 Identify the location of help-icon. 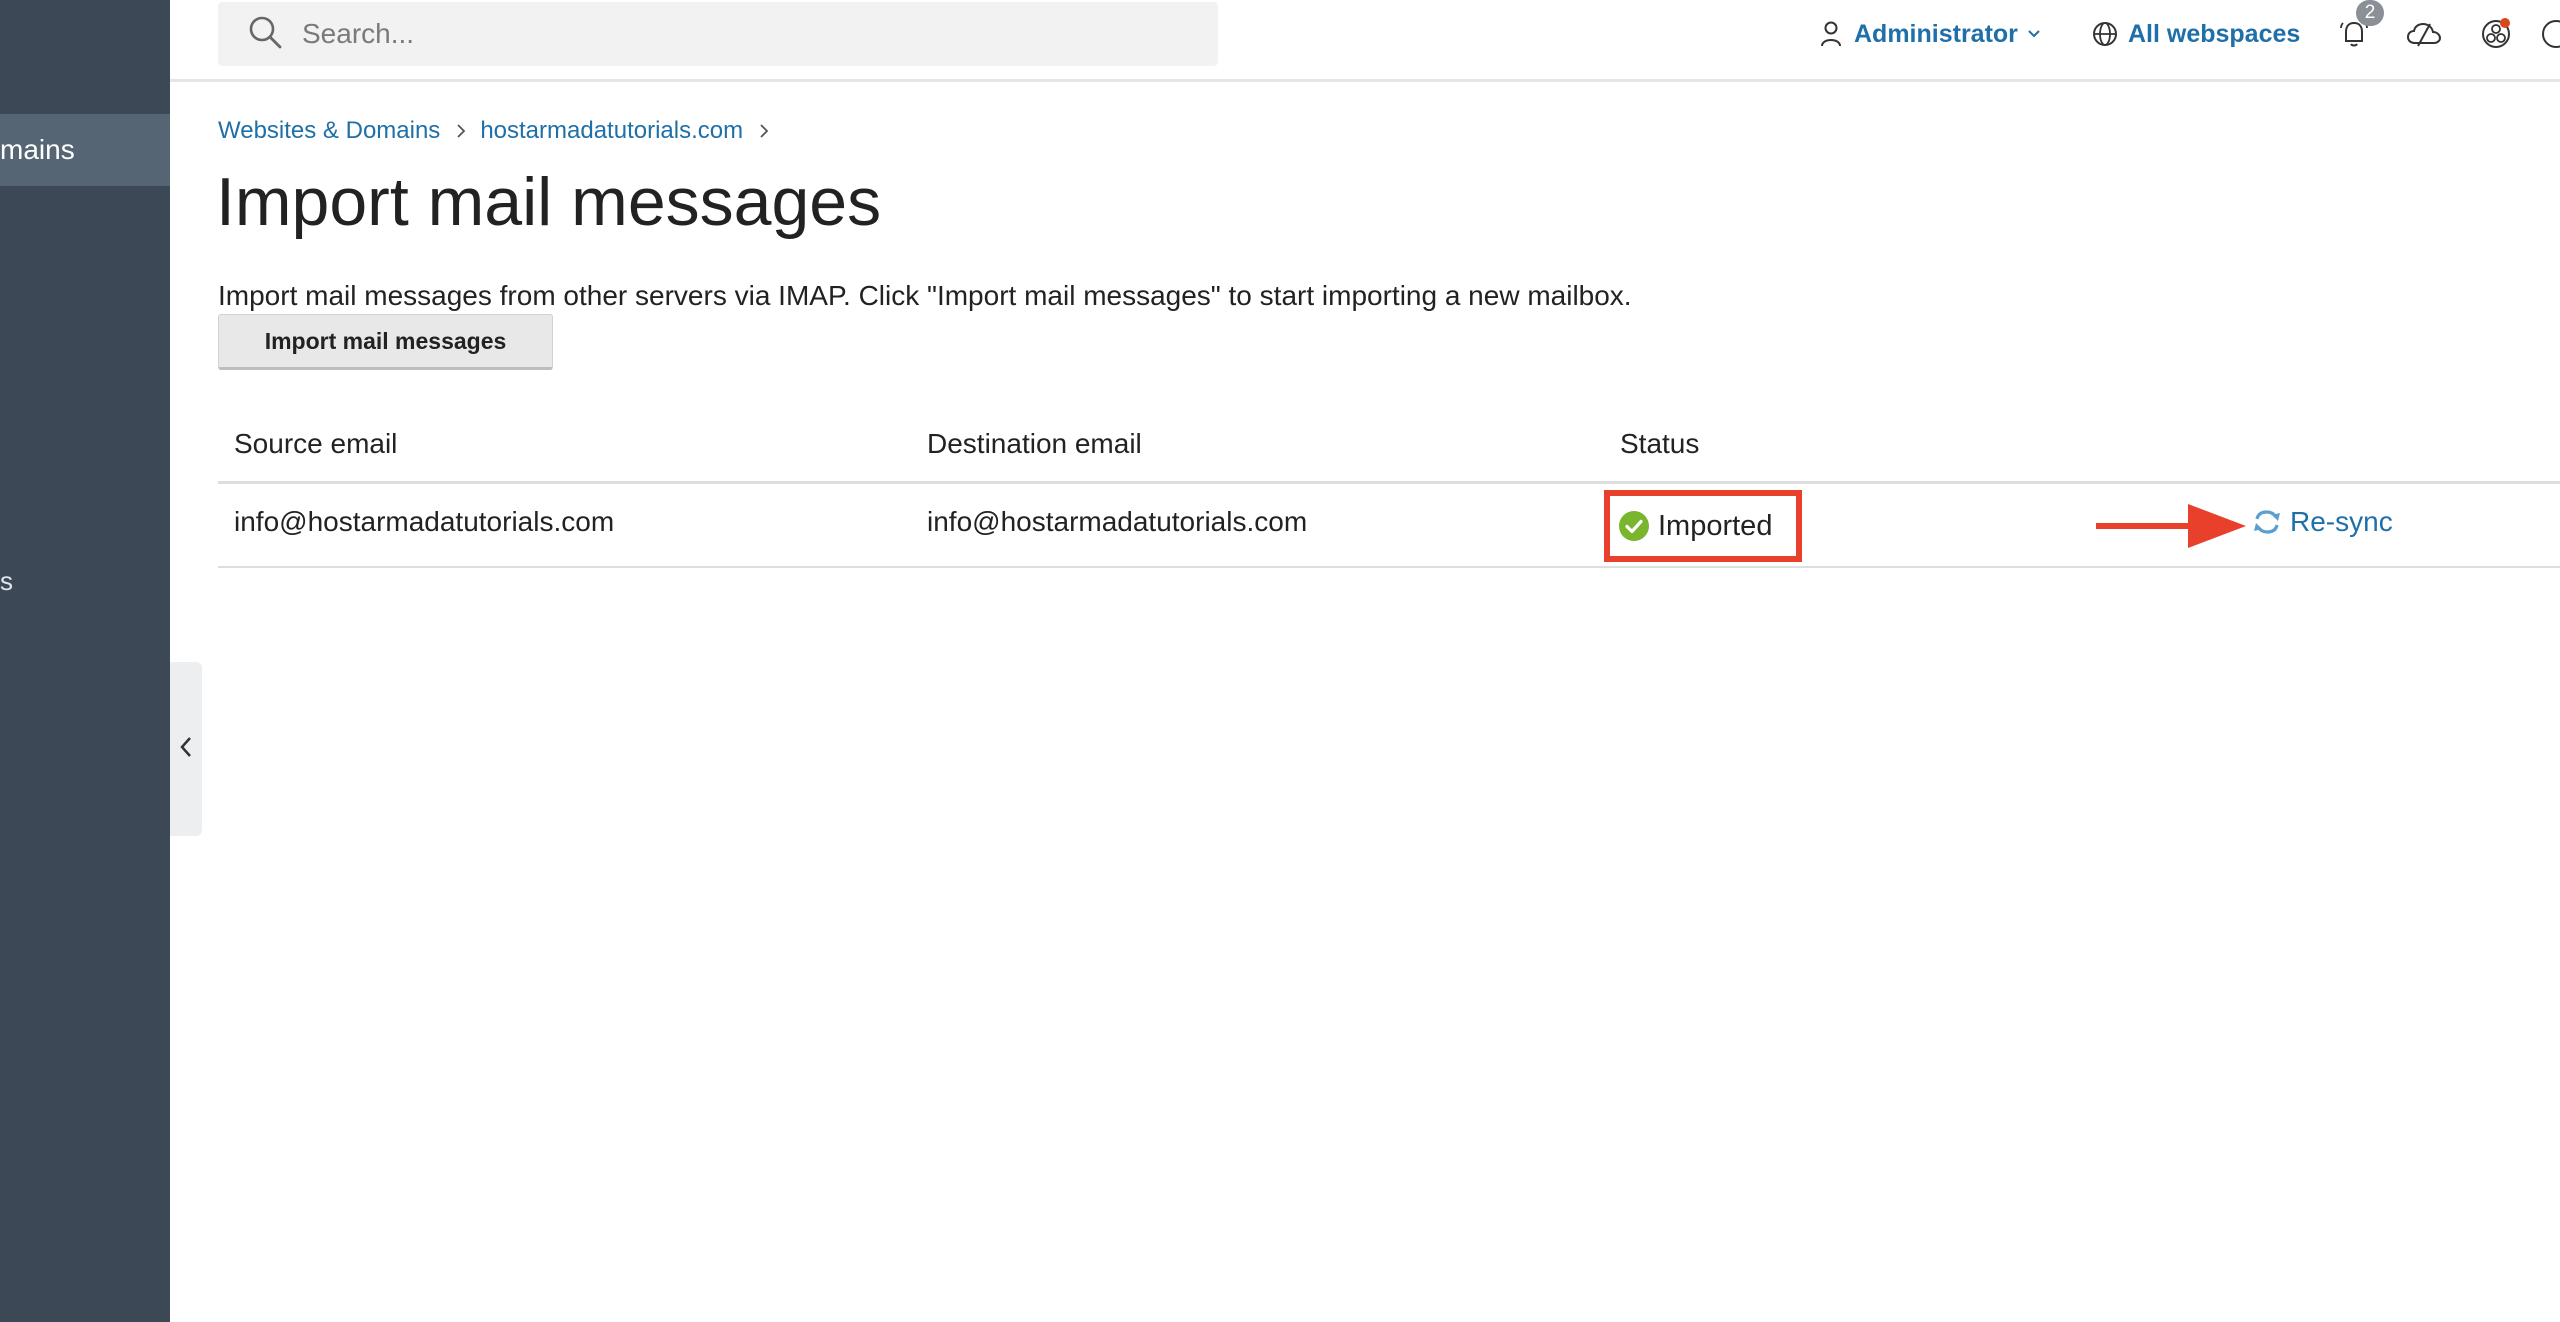
(2550, 34).